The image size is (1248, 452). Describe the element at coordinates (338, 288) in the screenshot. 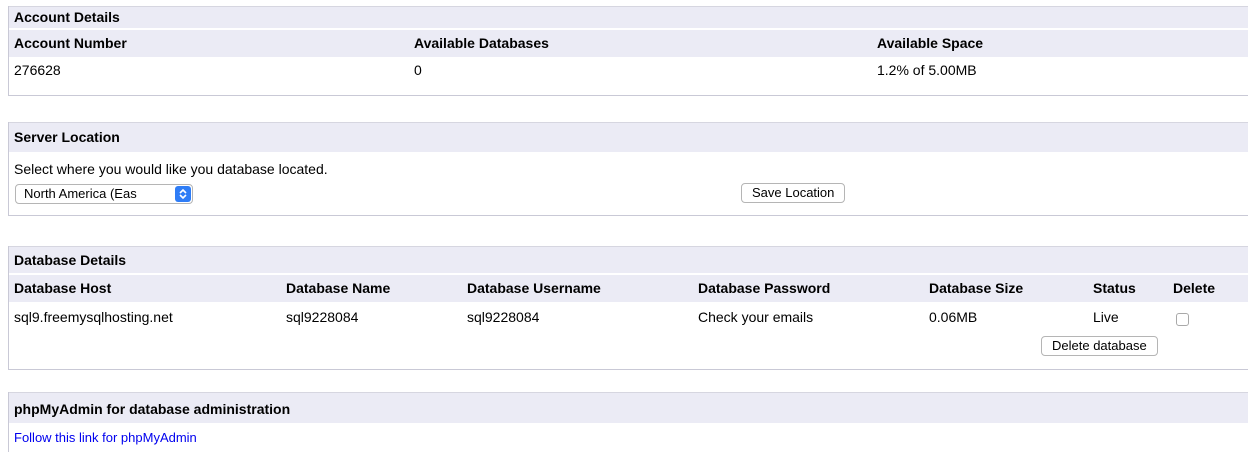

I see `header-database-name: Database Name` at that location.